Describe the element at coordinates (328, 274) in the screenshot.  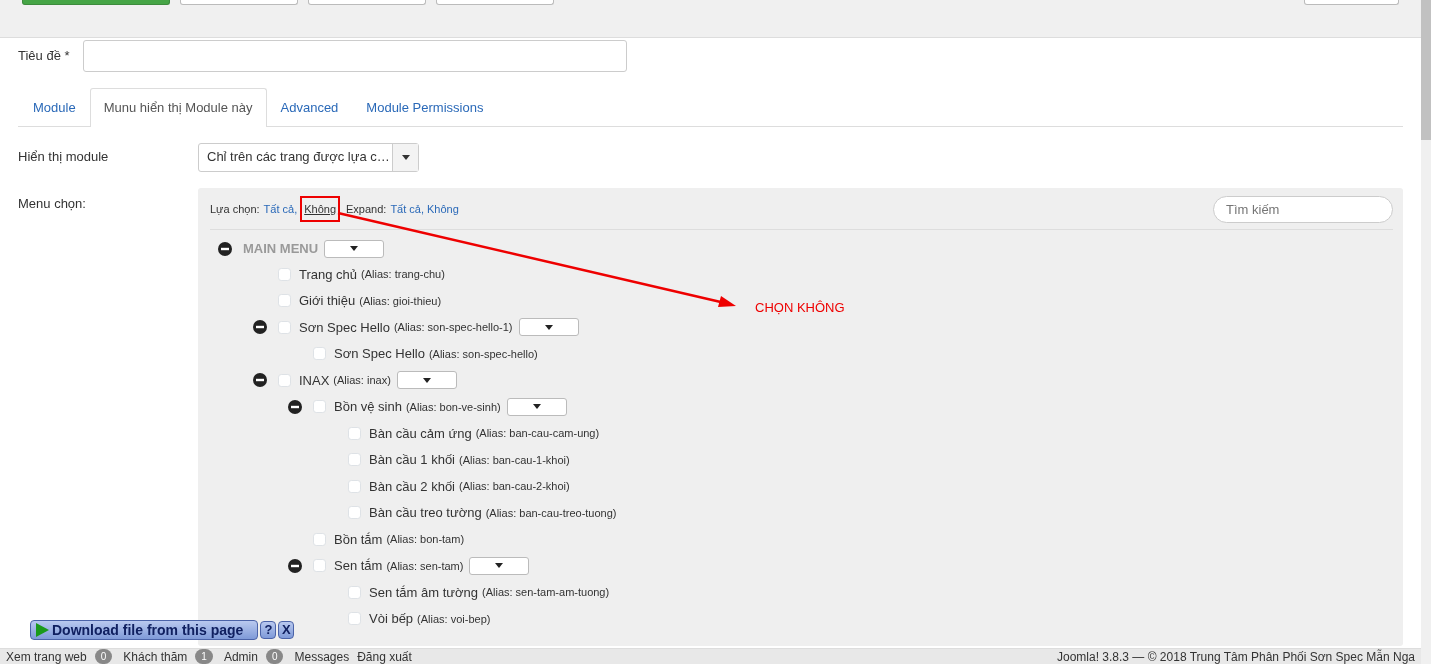
I see `menu-item-label: Trang chủ` at that location.